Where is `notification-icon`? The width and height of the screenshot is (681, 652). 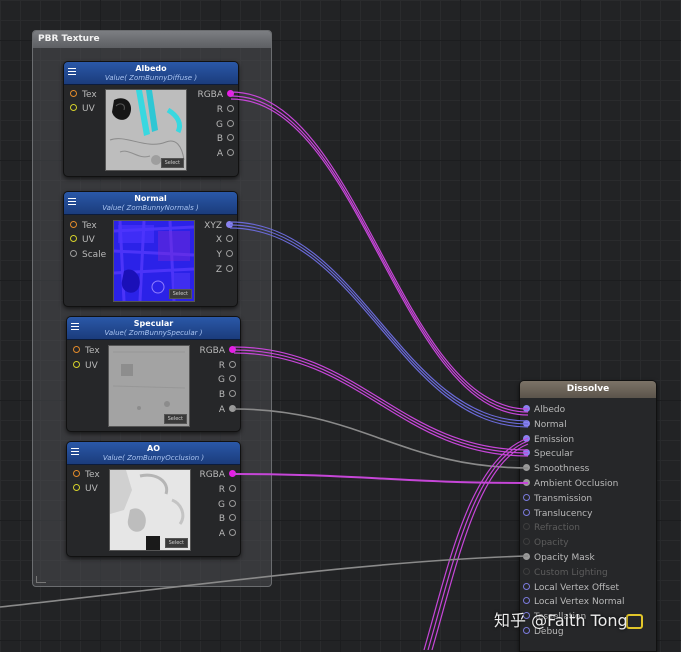 notification-icon is located at coordinates (634, 621).